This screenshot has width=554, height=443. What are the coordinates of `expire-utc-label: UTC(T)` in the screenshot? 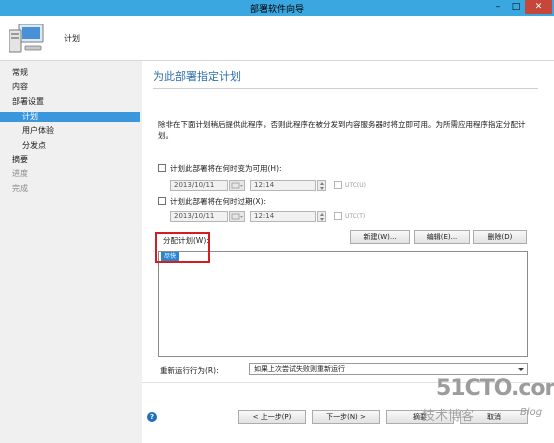 It's located at (355, 216).